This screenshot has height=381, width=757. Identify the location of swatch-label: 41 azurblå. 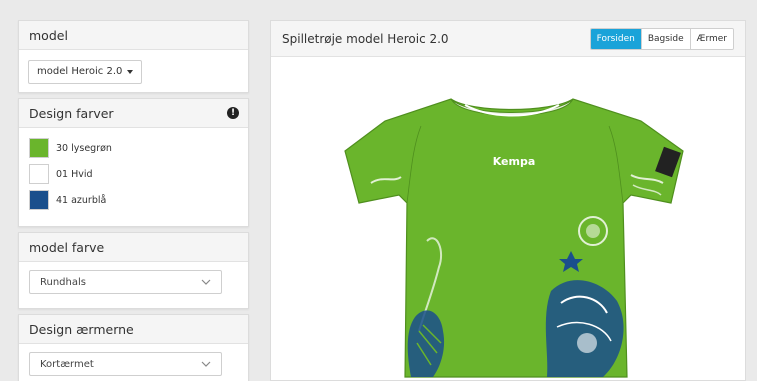
(81, 200).